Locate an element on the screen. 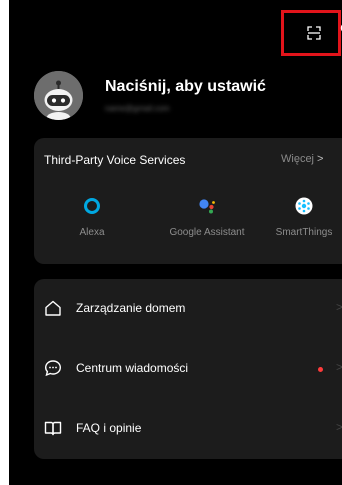 The height and width of the screenshot is (485, 342). service-alexa: Alexa is located at coordinates (92, 217).